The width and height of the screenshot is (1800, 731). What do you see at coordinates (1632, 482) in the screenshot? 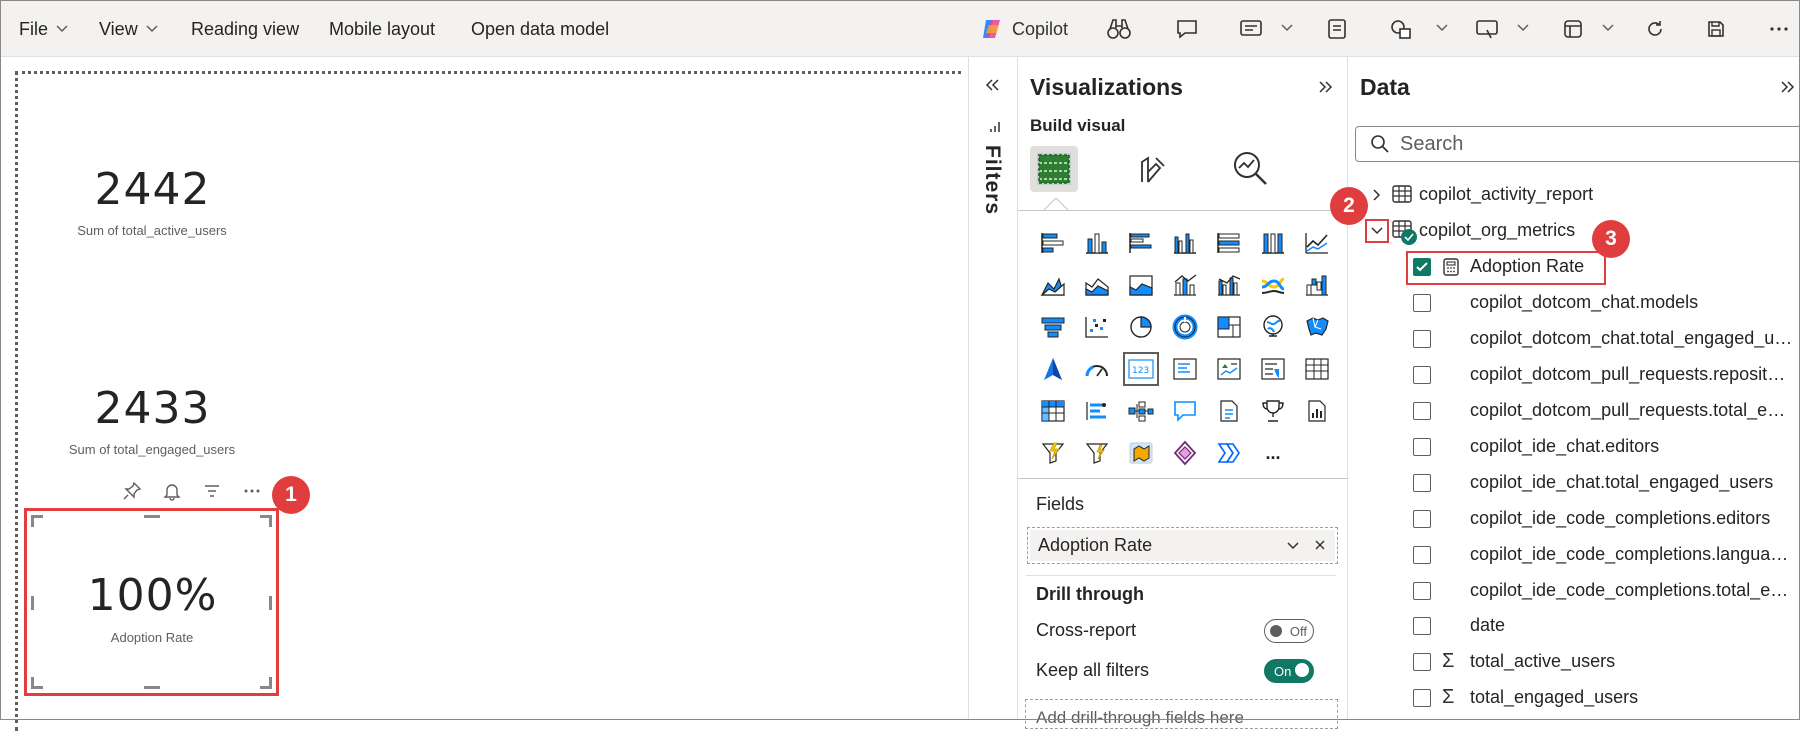
I see `field-item: copilot_ide_chat.total_engaged_users` at bounding box center [1632, 482].